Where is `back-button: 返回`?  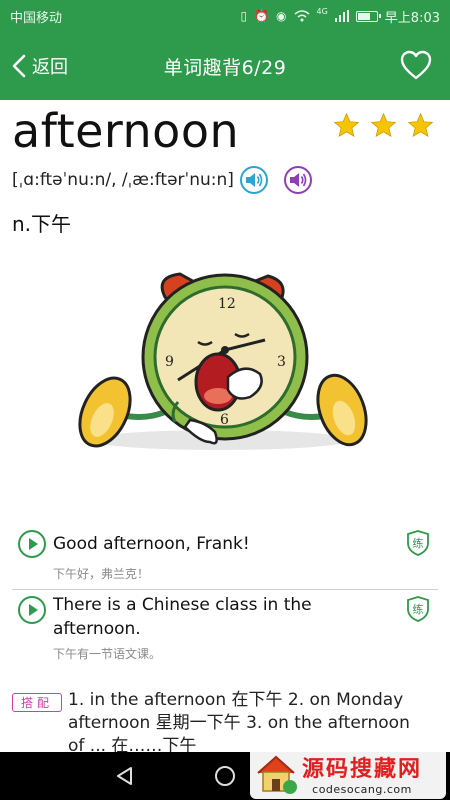
back-button: 返回 is located at coordinates (39, 66).